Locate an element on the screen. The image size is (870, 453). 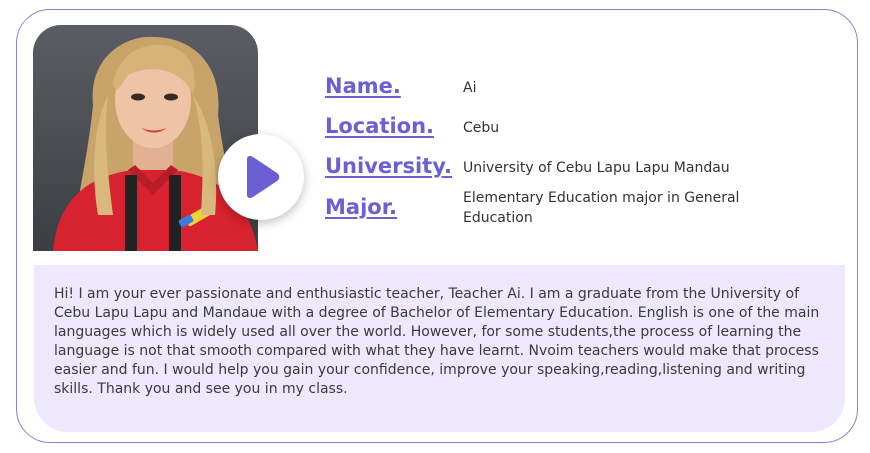
play-video-button is located at coordinates (261, 177).